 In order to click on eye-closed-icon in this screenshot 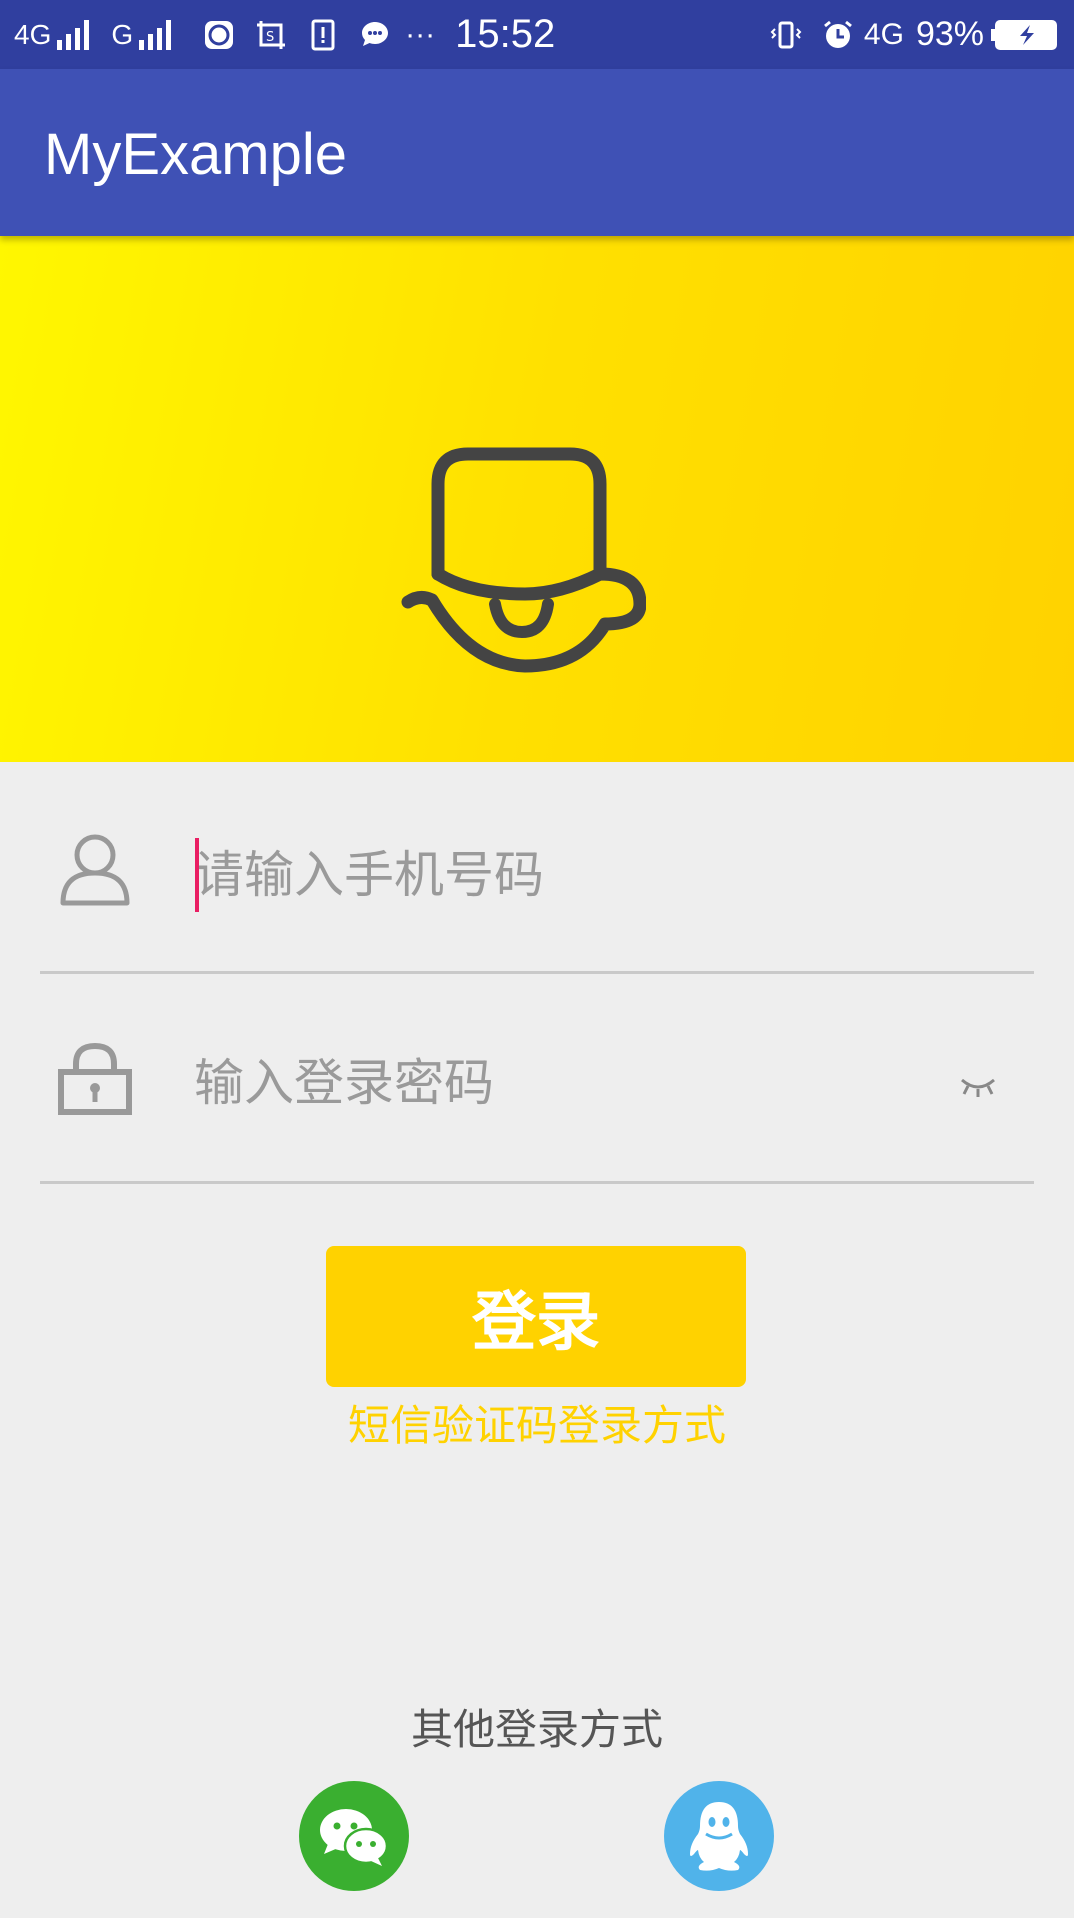, I will do `click(978, 1087)`.